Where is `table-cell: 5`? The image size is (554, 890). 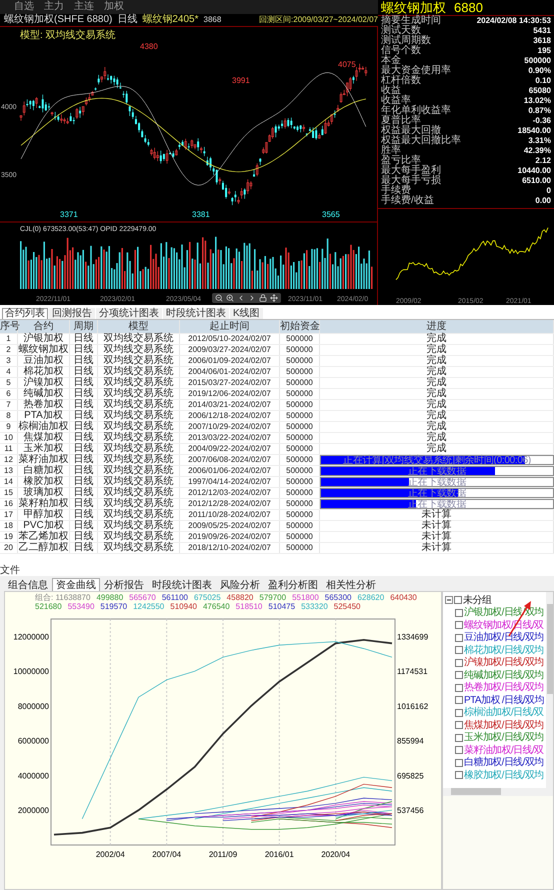
table-cell: 5 is located at coordinates (9, 383).